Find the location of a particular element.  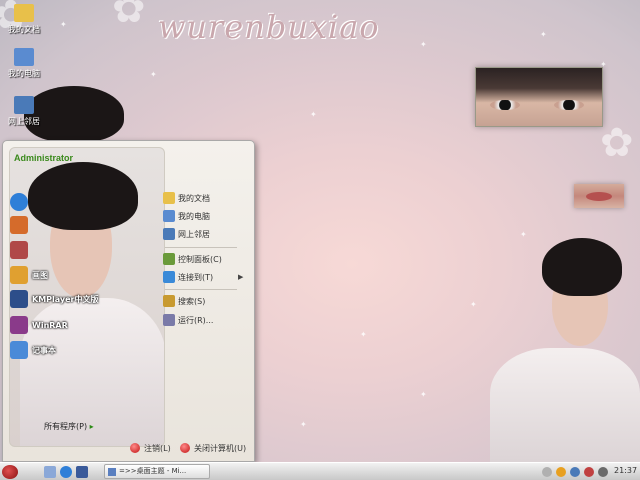

wallpaper-person-right is located at coordinates (565, 350).